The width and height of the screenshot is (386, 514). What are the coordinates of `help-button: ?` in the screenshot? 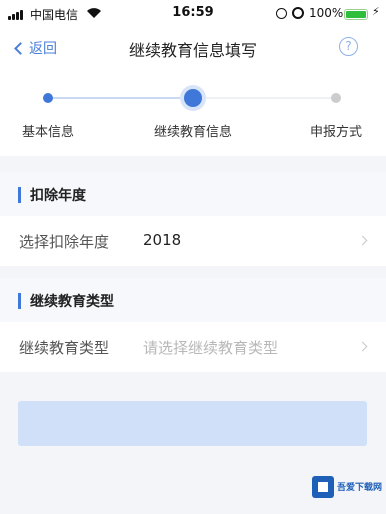 It's located at (348, 46).